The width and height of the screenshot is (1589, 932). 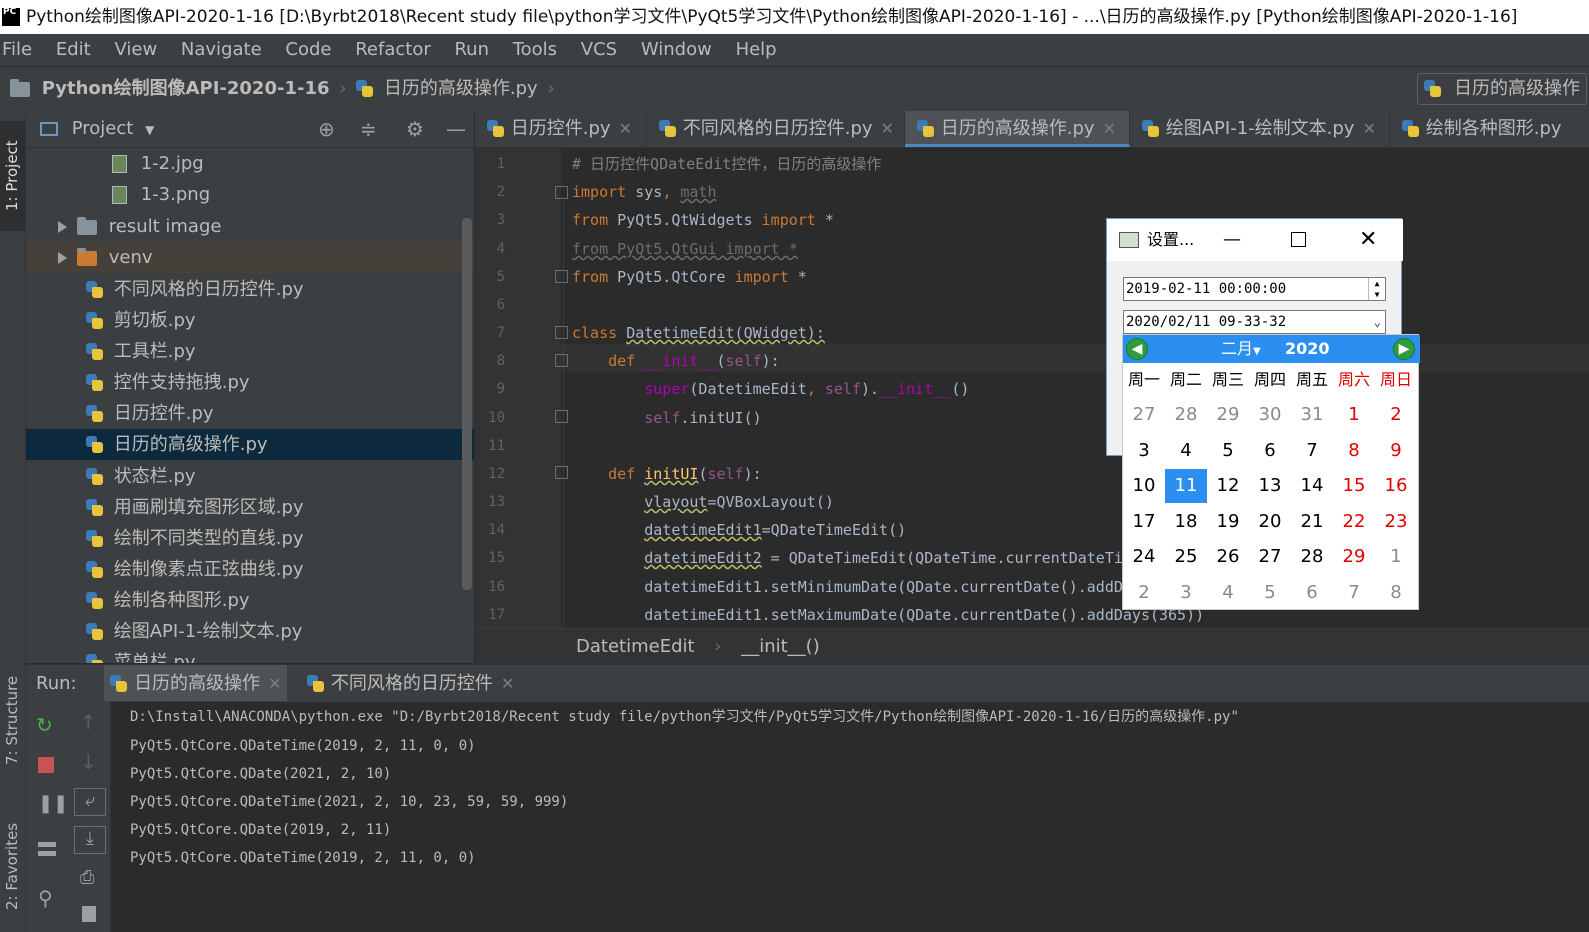 What do you see at coordinates (1186, 557) in the screenshot?
I see `calendar-day: 25` at bounding box center [1186, 557].